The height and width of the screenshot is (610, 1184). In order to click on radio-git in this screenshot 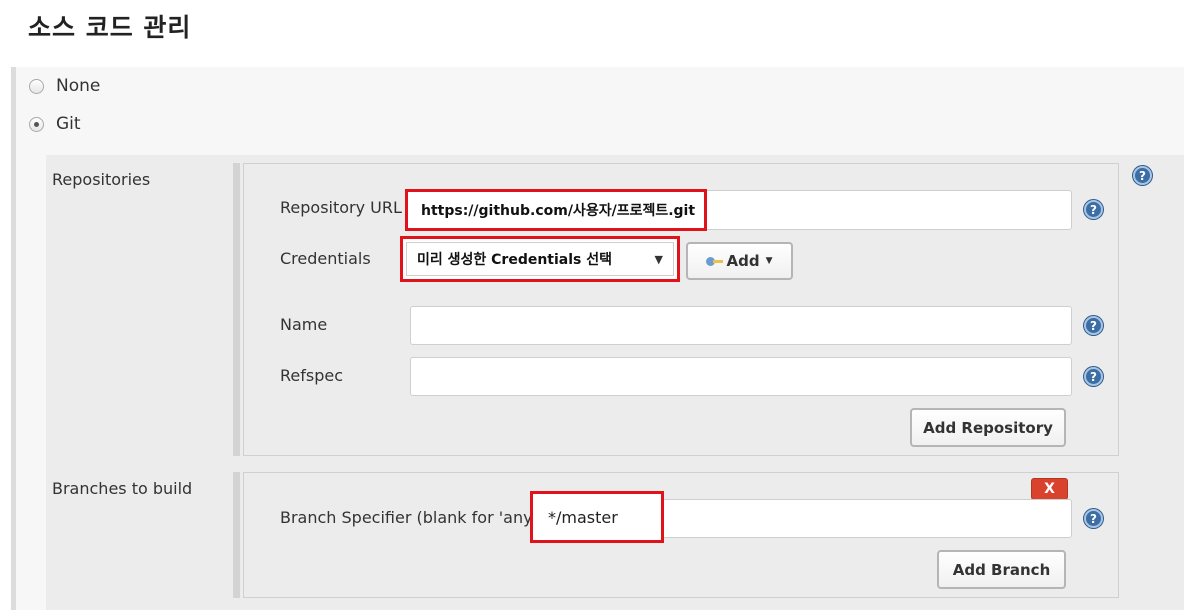, I will do `click(36, 124)`.